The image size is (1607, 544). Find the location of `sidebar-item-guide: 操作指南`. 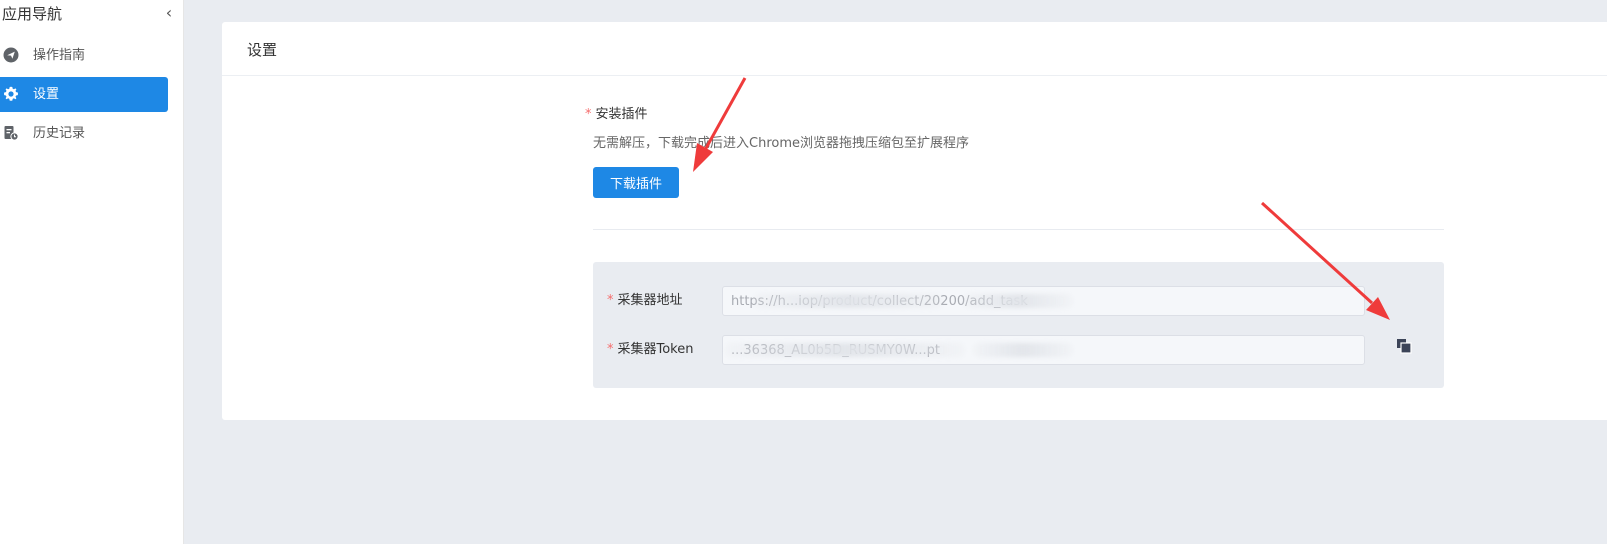

sidebar-item-guide: 操作指南 is located at coordinates (84, 55).